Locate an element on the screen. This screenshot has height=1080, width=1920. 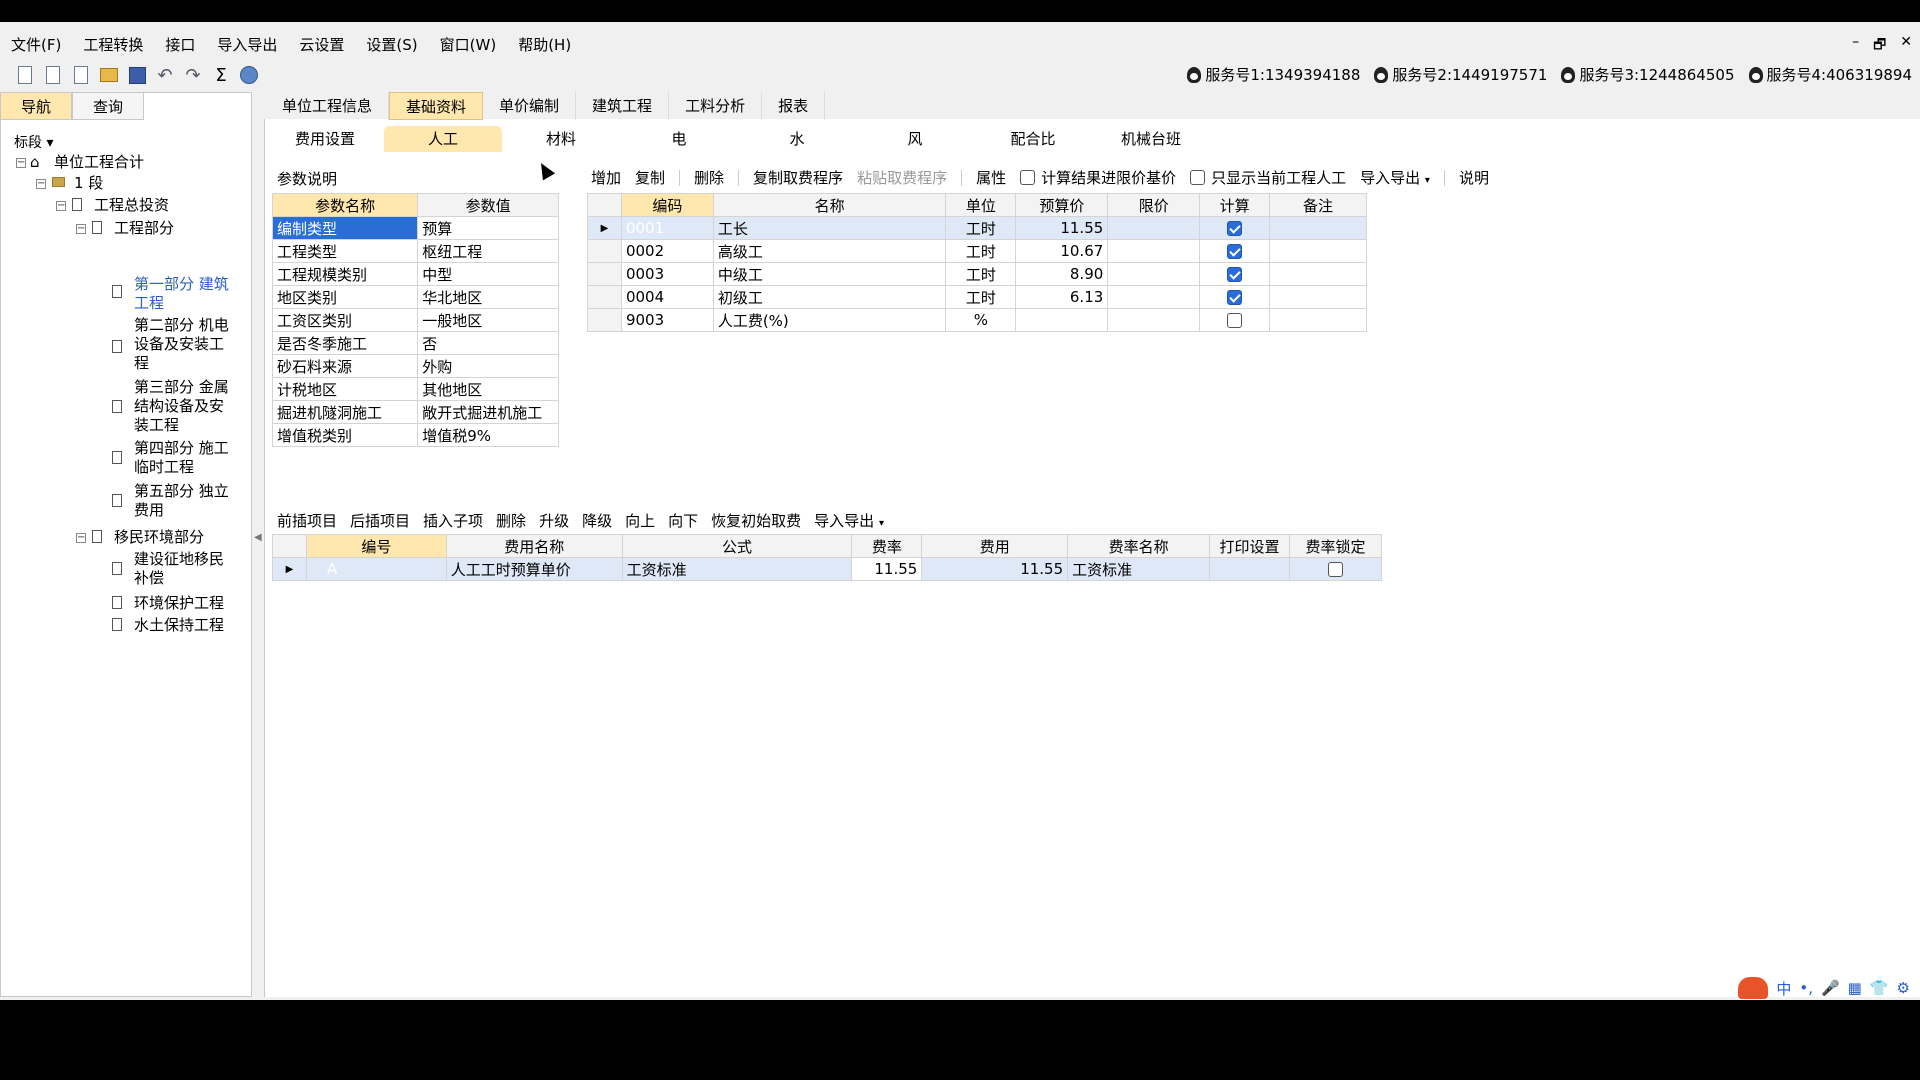
ime-punctuation-icon: •, is located at coordinates (1806, 988).